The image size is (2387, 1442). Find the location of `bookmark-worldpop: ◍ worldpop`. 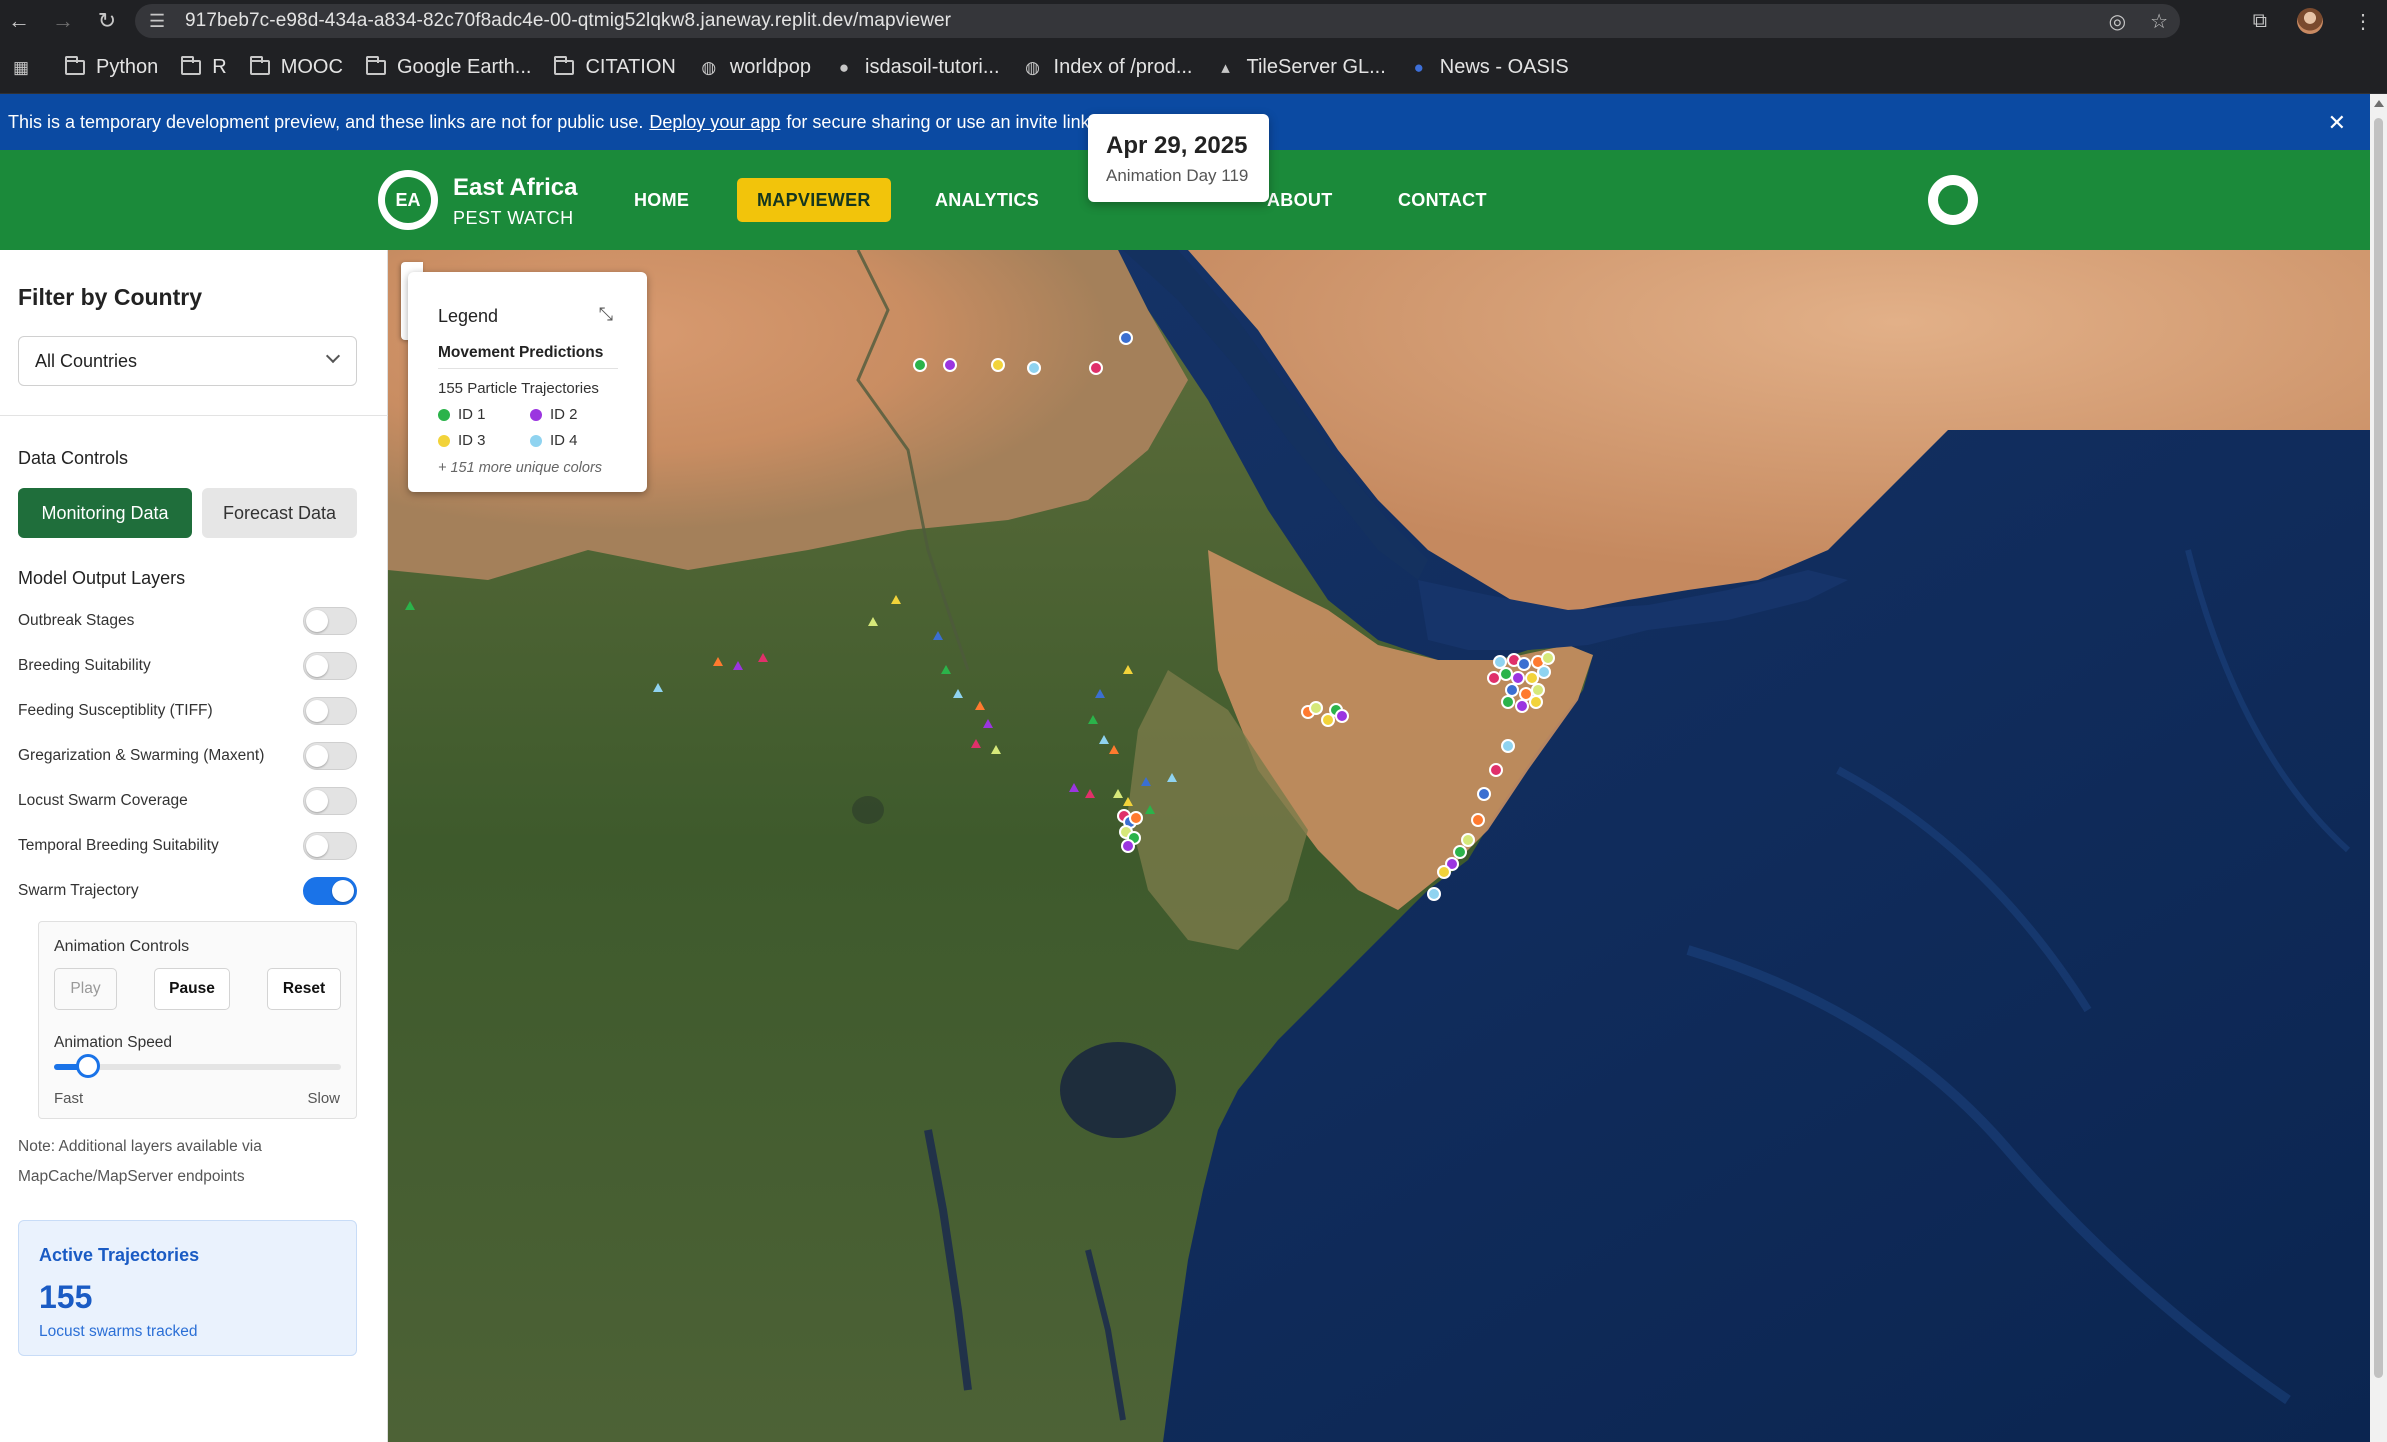

bookmark-worldpop: ◍ worldpop is located at coordinates (754, 67).